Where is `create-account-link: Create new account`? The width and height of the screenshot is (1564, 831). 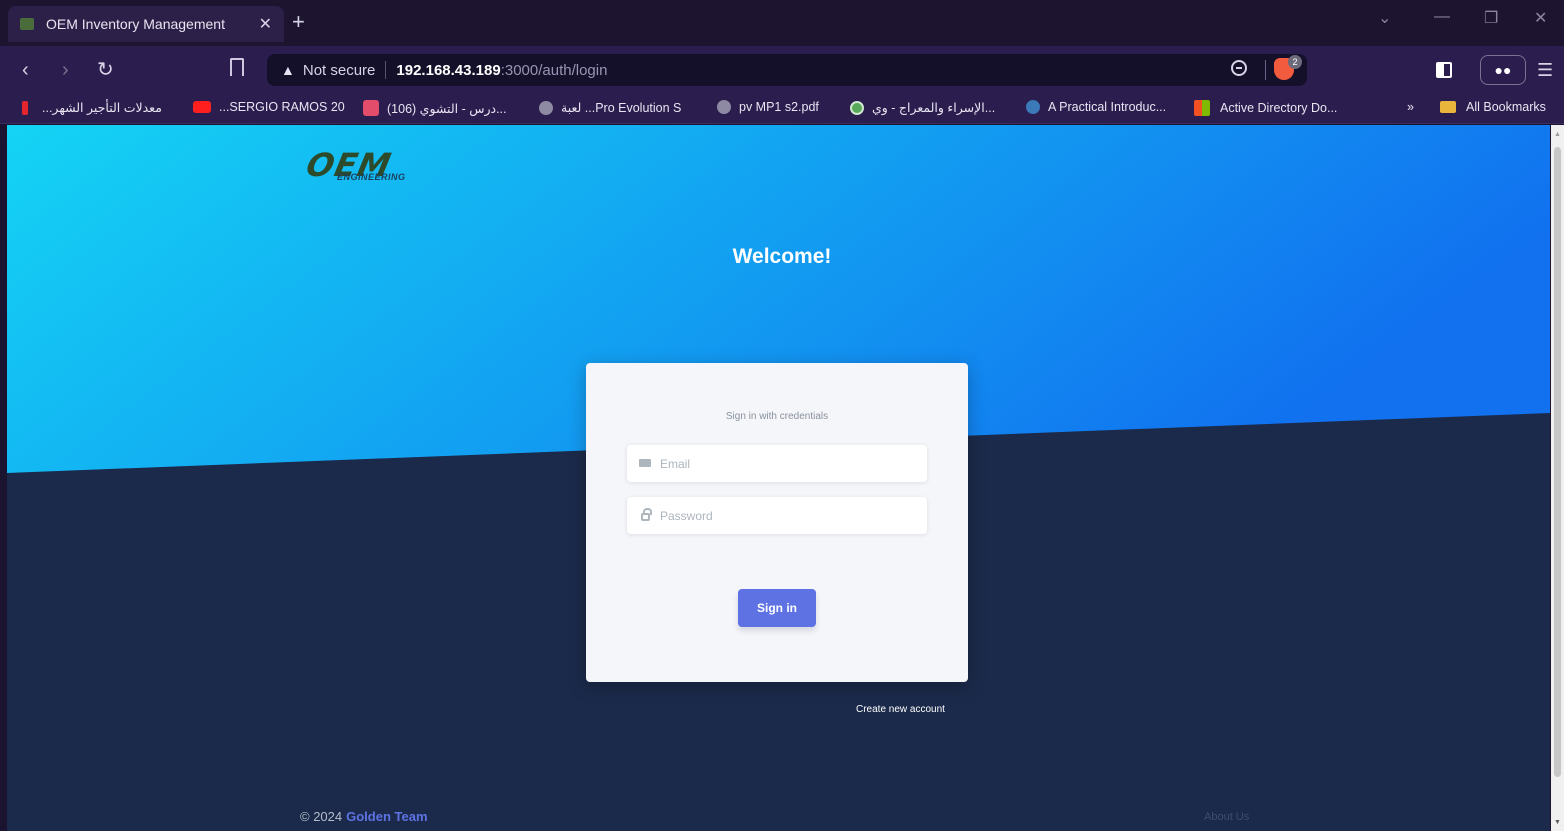
create-account-link: Create new account is located at coordinates (900, 709).